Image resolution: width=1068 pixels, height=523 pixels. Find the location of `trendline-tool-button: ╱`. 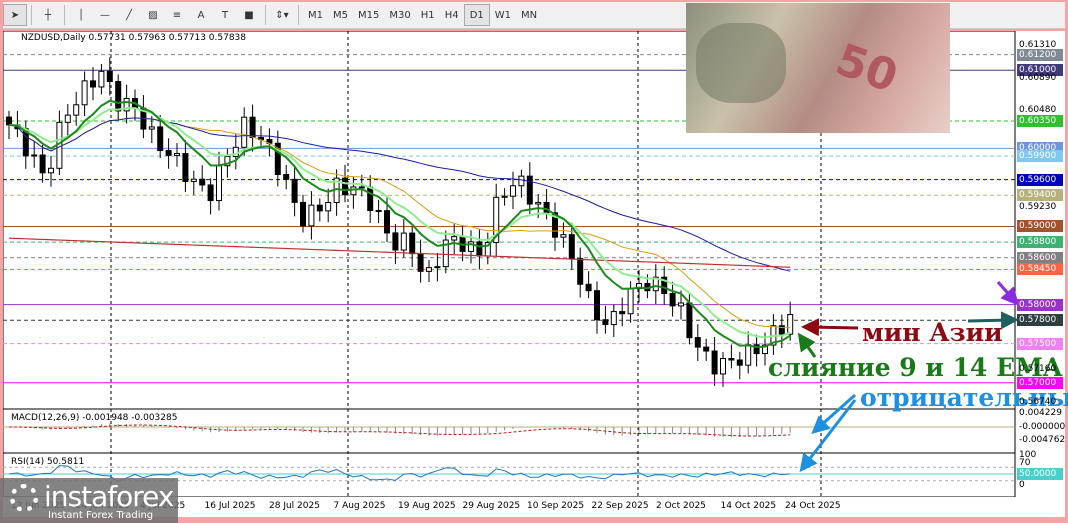

trendline-tool-button: ╱ is located at coordinates (129, 15).